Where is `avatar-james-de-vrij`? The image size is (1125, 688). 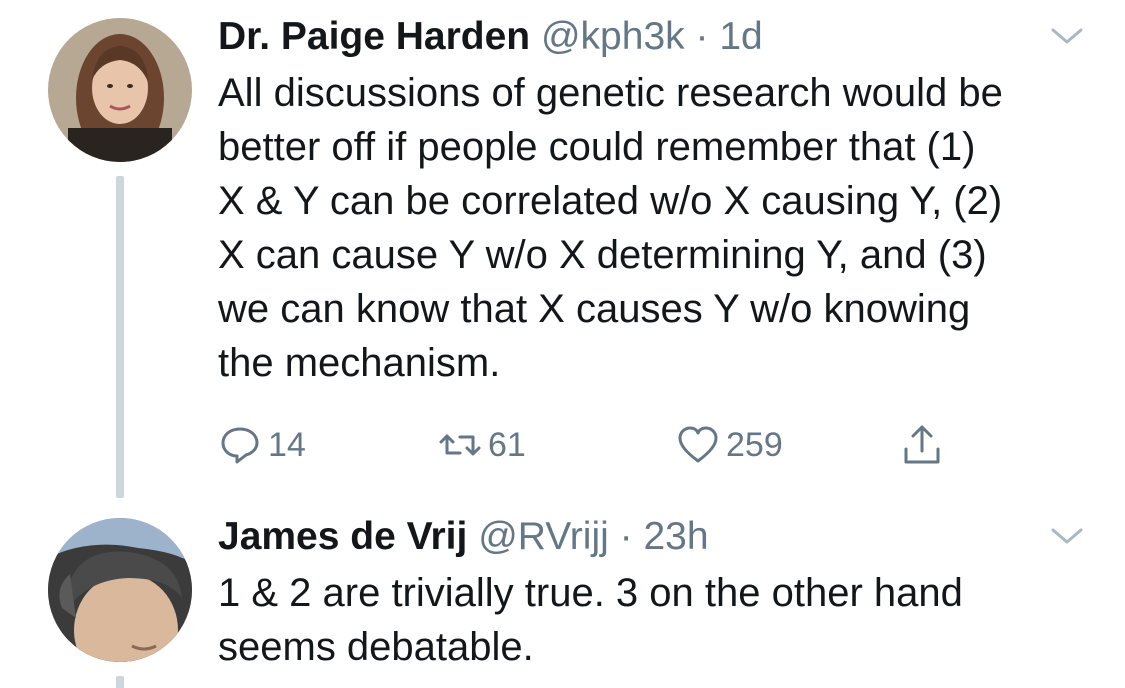
avatar-james-de-vrij is located at coordinates (120, 590).